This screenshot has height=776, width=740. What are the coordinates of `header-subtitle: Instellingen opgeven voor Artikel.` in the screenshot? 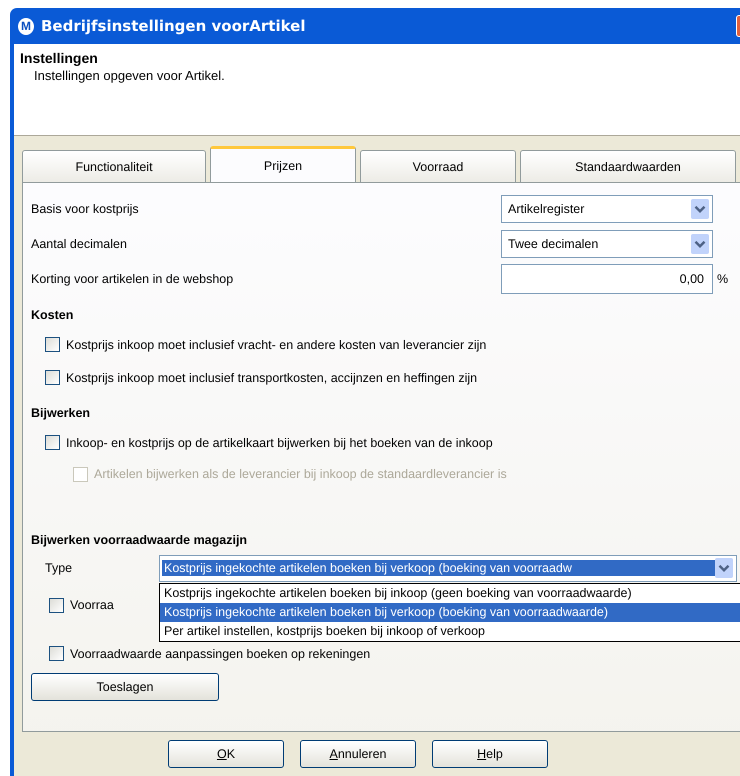 It's located at (129, 75).